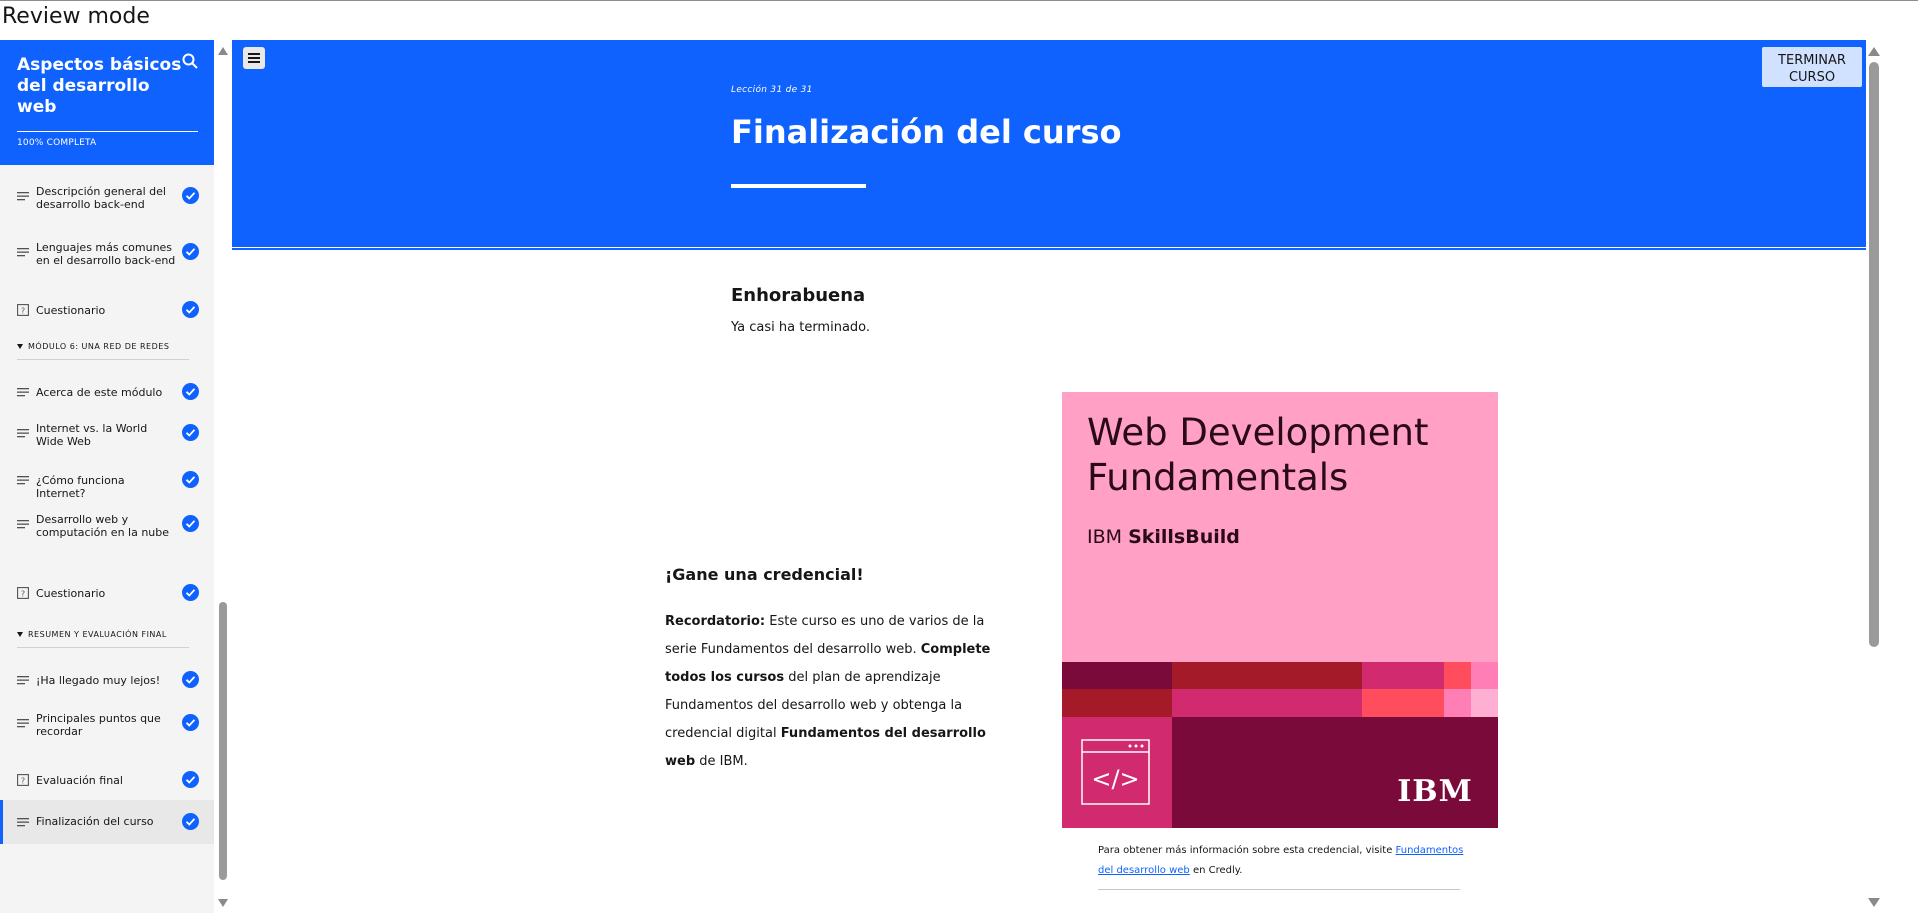 The image size is (1918, 913). What do you see at coordinates (959, 20) in the screenshot?
I see `review-mode-bar: Review mode` at bounding box center [959, 20].